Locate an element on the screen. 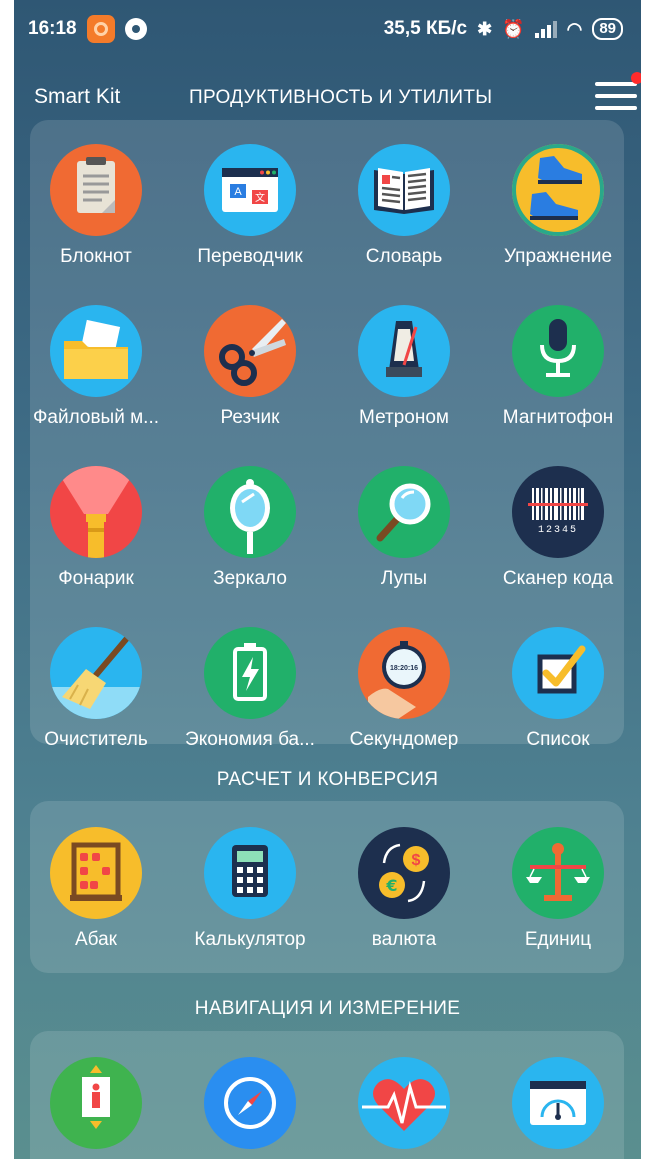  network-speed: 35,5 КБ/с is located at coordinates (425, 28).